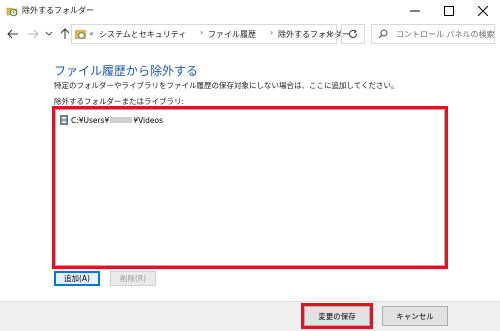  I want to click on list-item-path-prefix: C:¥Users¥, so click(90, 120).